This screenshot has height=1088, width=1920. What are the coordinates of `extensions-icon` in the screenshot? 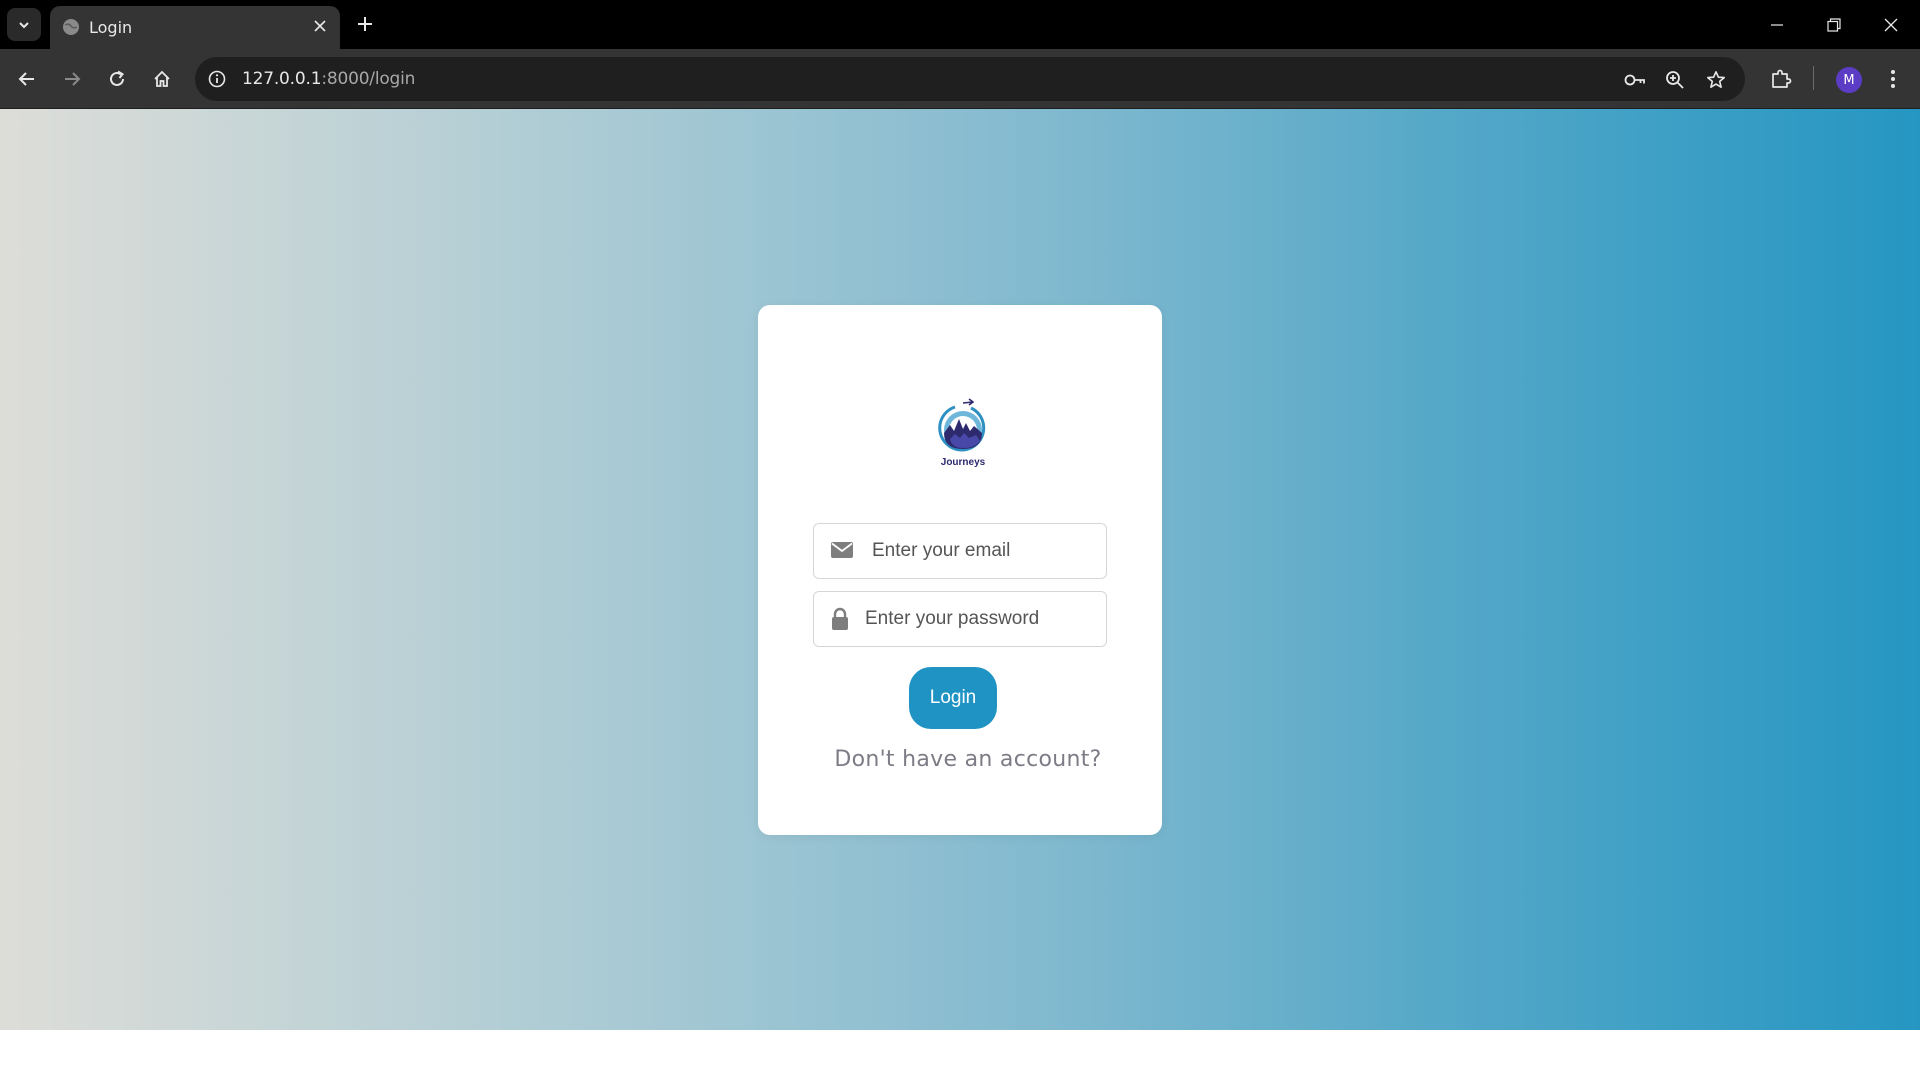 It's located at (1781, 79).